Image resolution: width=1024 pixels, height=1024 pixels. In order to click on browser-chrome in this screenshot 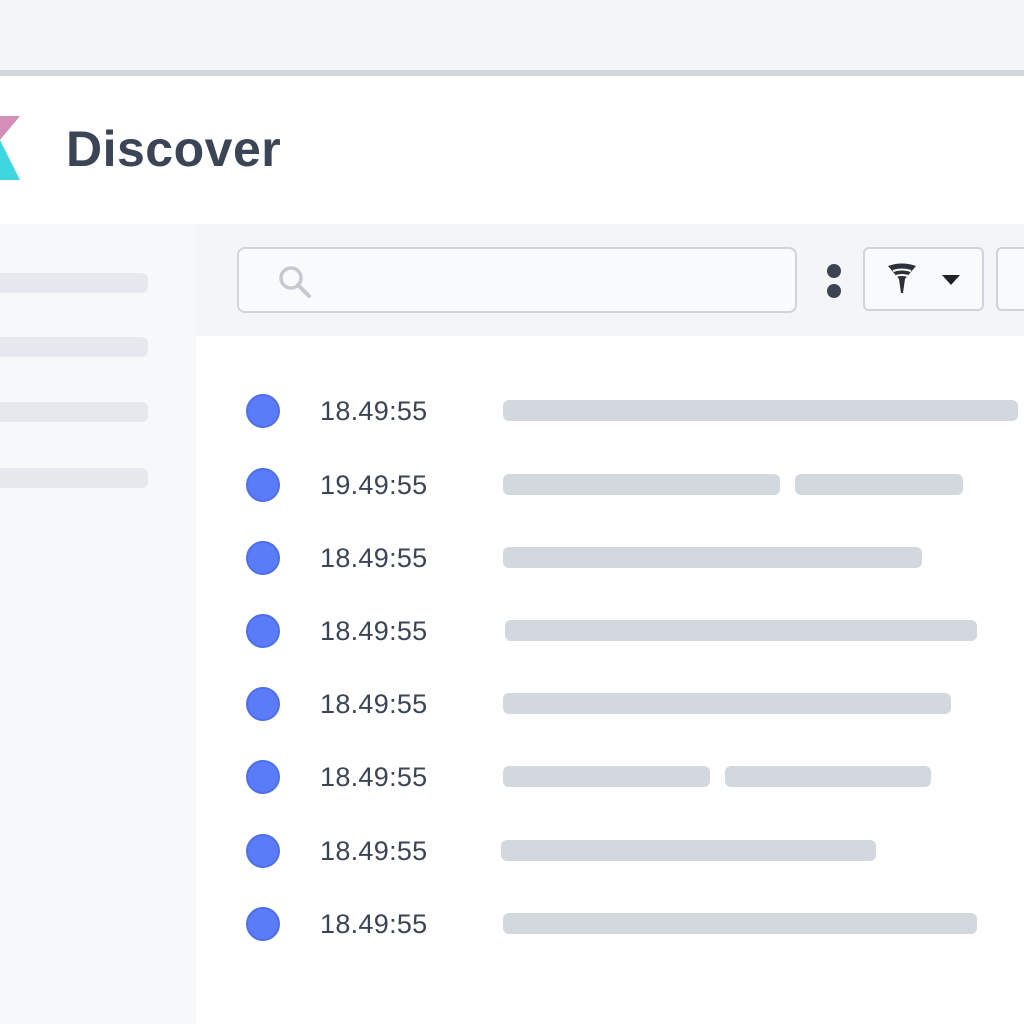, I will do `click(512, 35)`.